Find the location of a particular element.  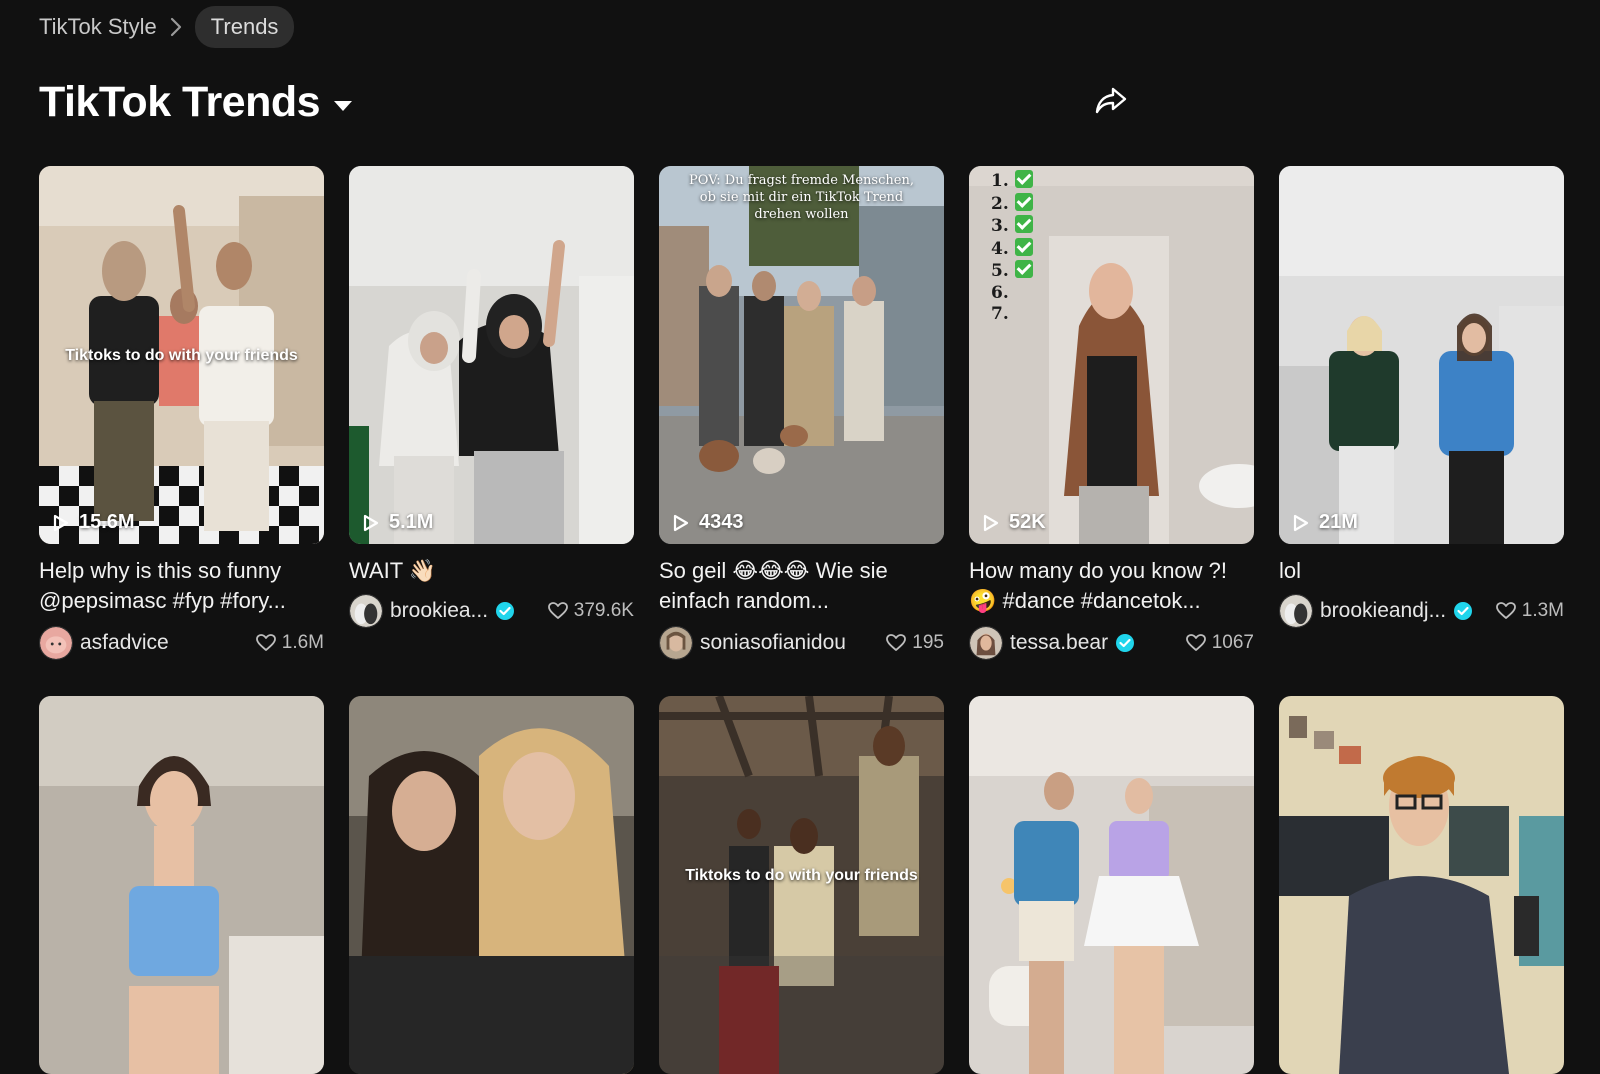

video-thumbnail: 21M is located at coordinates (1421, 355).